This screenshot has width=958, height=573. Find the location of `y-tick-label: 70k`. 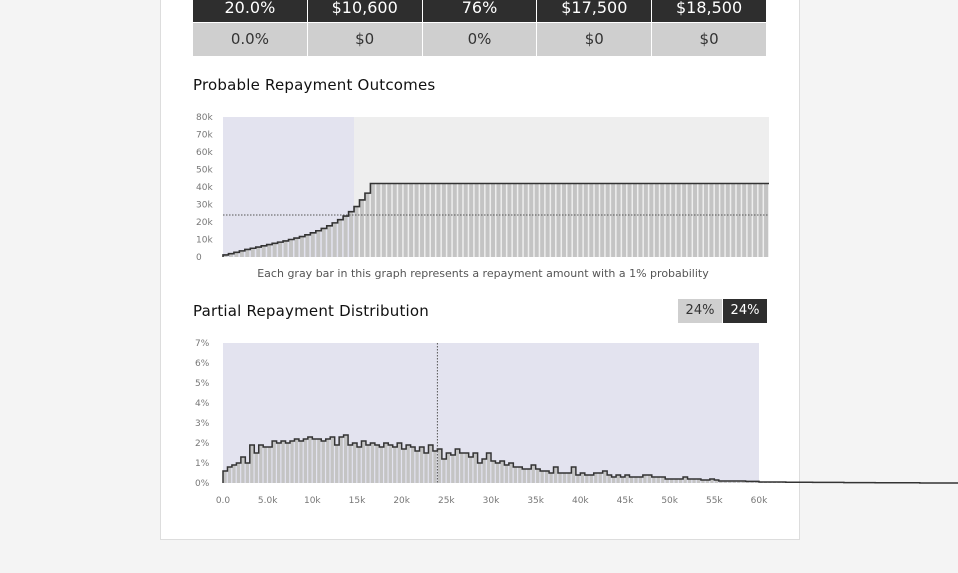

y-tick-label: 70k is located at coordinates (204, 136).